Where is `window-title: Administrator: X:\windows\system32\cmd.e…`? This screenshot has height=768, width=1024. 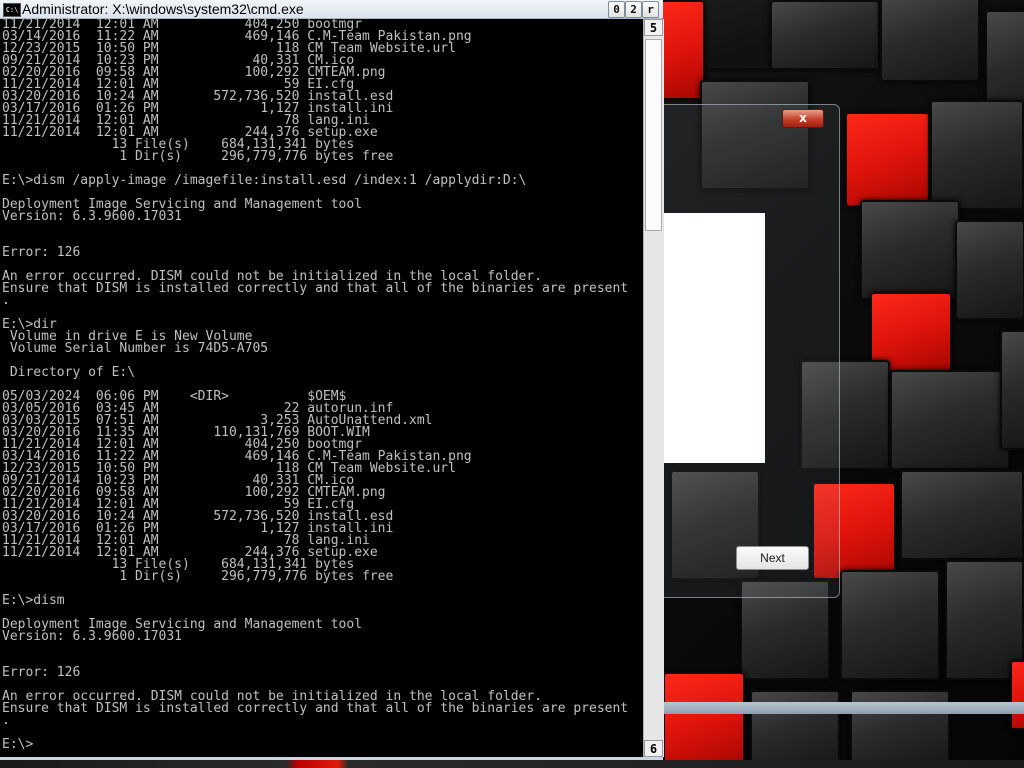
window-title: Administrator: X:\windows\system32\cmd.e… is located at coordinates (163, 9).